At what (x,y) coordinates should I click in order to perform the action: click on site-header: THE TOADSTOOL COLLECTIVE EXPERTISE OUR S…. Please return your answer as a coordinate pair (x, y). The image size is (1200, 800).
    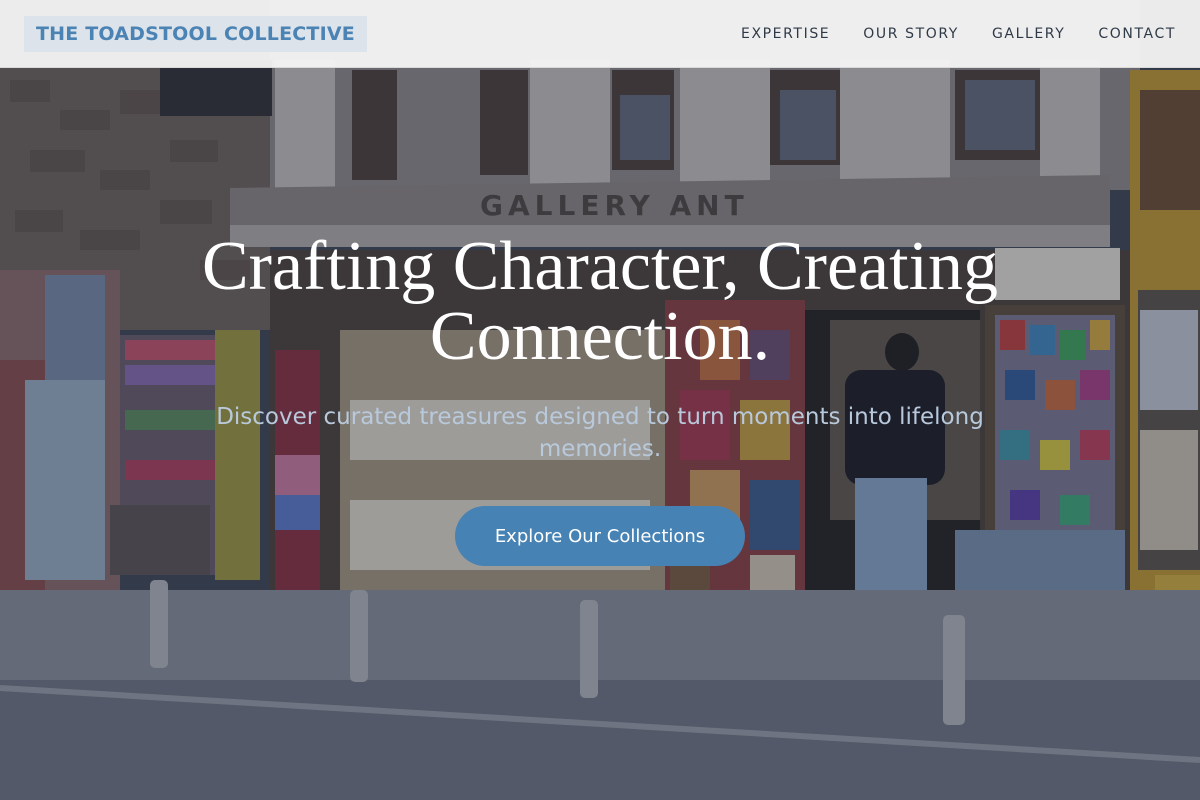
    Looking at the image, I should click on (600, 34).